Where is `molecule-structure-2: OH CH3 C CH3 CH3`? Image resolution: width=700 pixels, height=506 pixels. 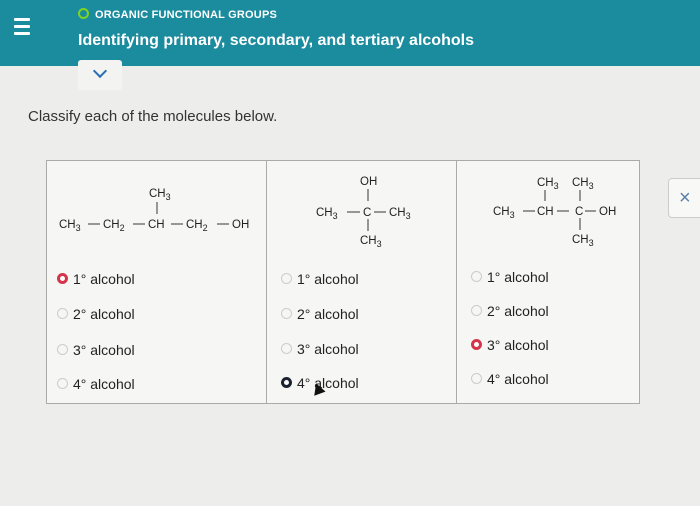 molecule-structure-2: OH CH3 C CH3 CH3 is located at coordinates (363, 212).